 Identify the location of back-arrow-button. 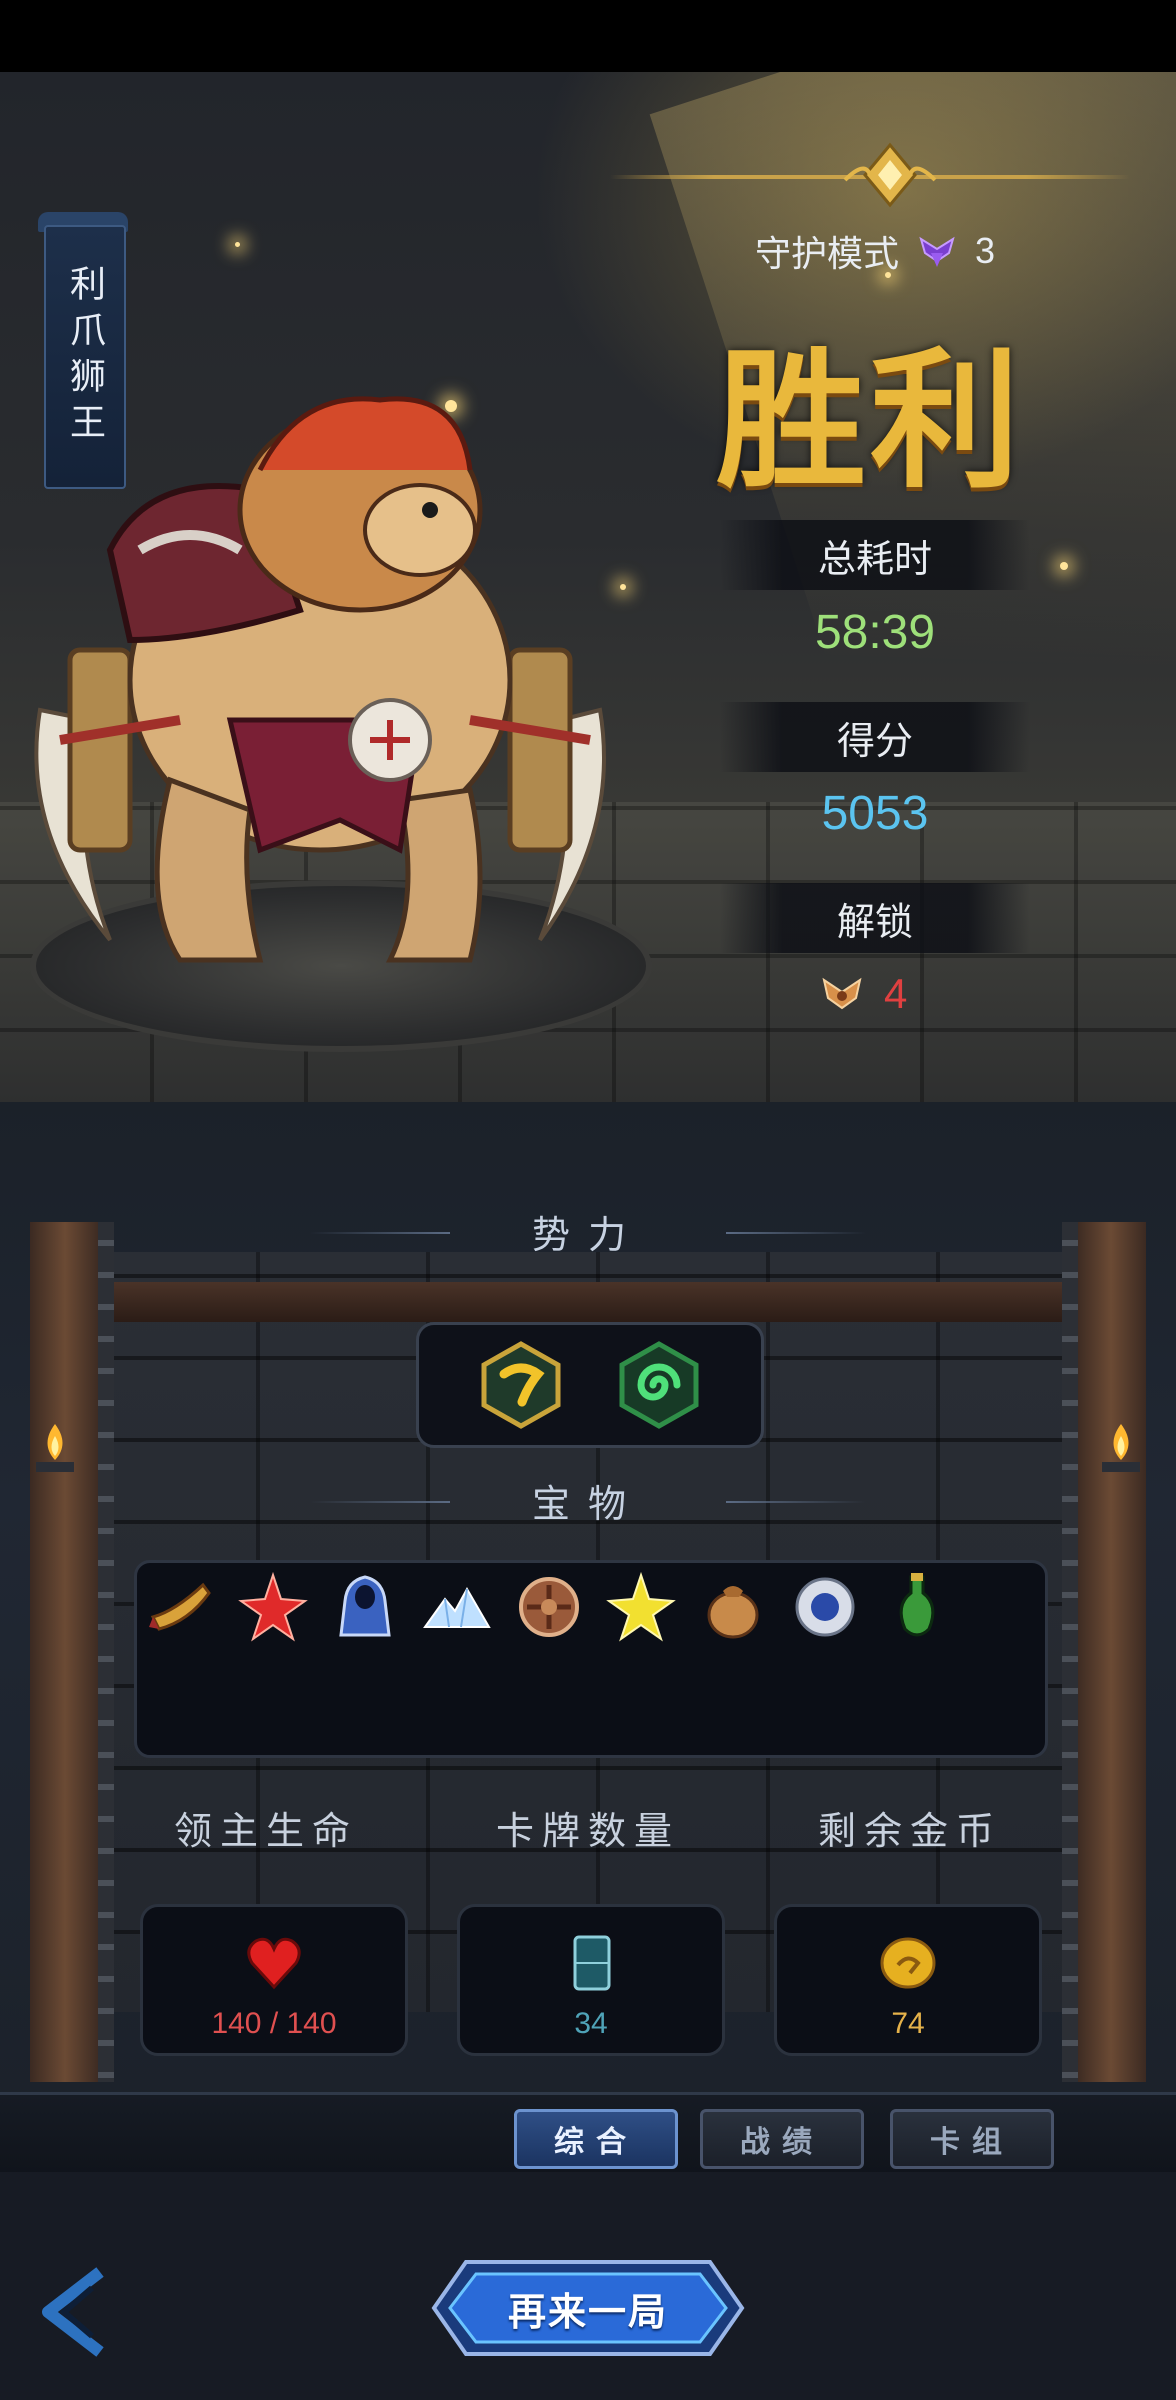
(75, 2312).